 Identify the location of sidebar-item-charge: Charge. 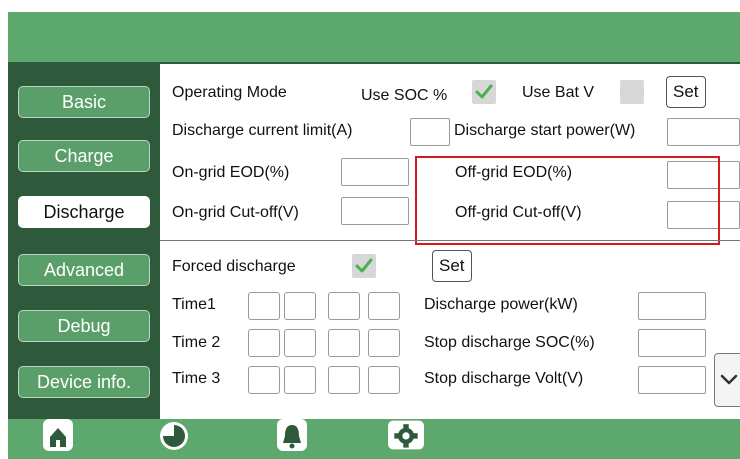
(84, 156).